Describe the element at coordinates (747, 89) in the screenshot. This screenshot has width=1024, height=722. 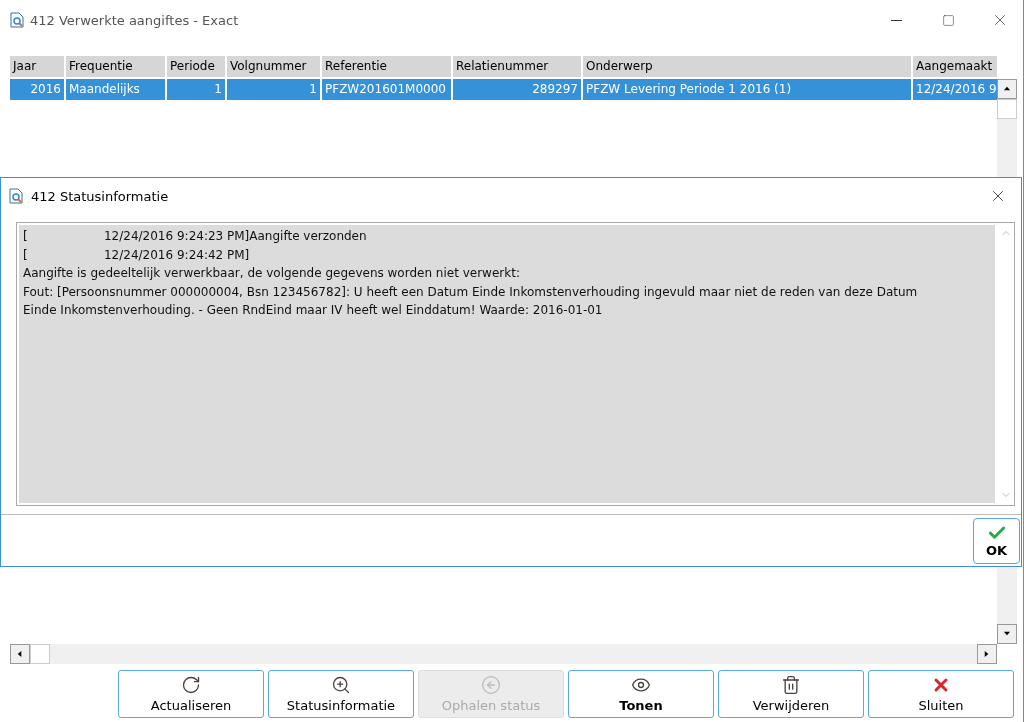
I see `table-cell: PFZW Levering Periode 1 2016 (1)` at that location.